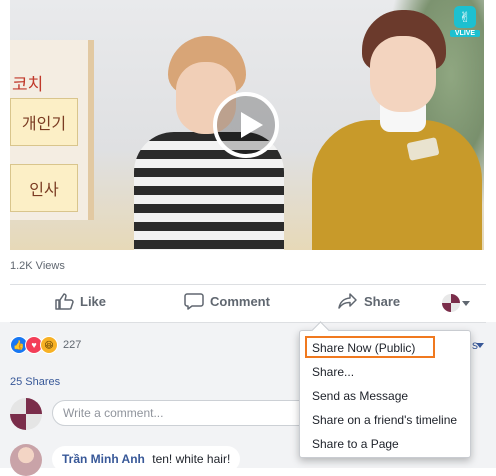 The width and height of the screenshot is (496, 476). What do you see at coordinates (93, 301) in the screenshot?
I see `like-label: Like` at bounding box center [93, 301].